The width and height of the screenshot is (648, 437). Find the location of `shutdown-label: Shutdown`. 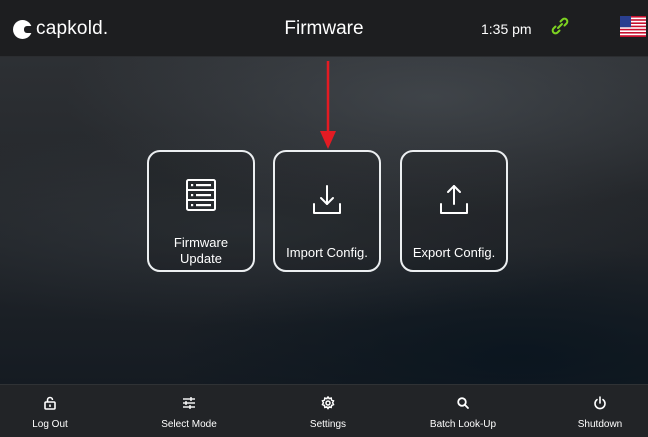

shutdown-label: Shutdown is located at coordinates (600, 424).